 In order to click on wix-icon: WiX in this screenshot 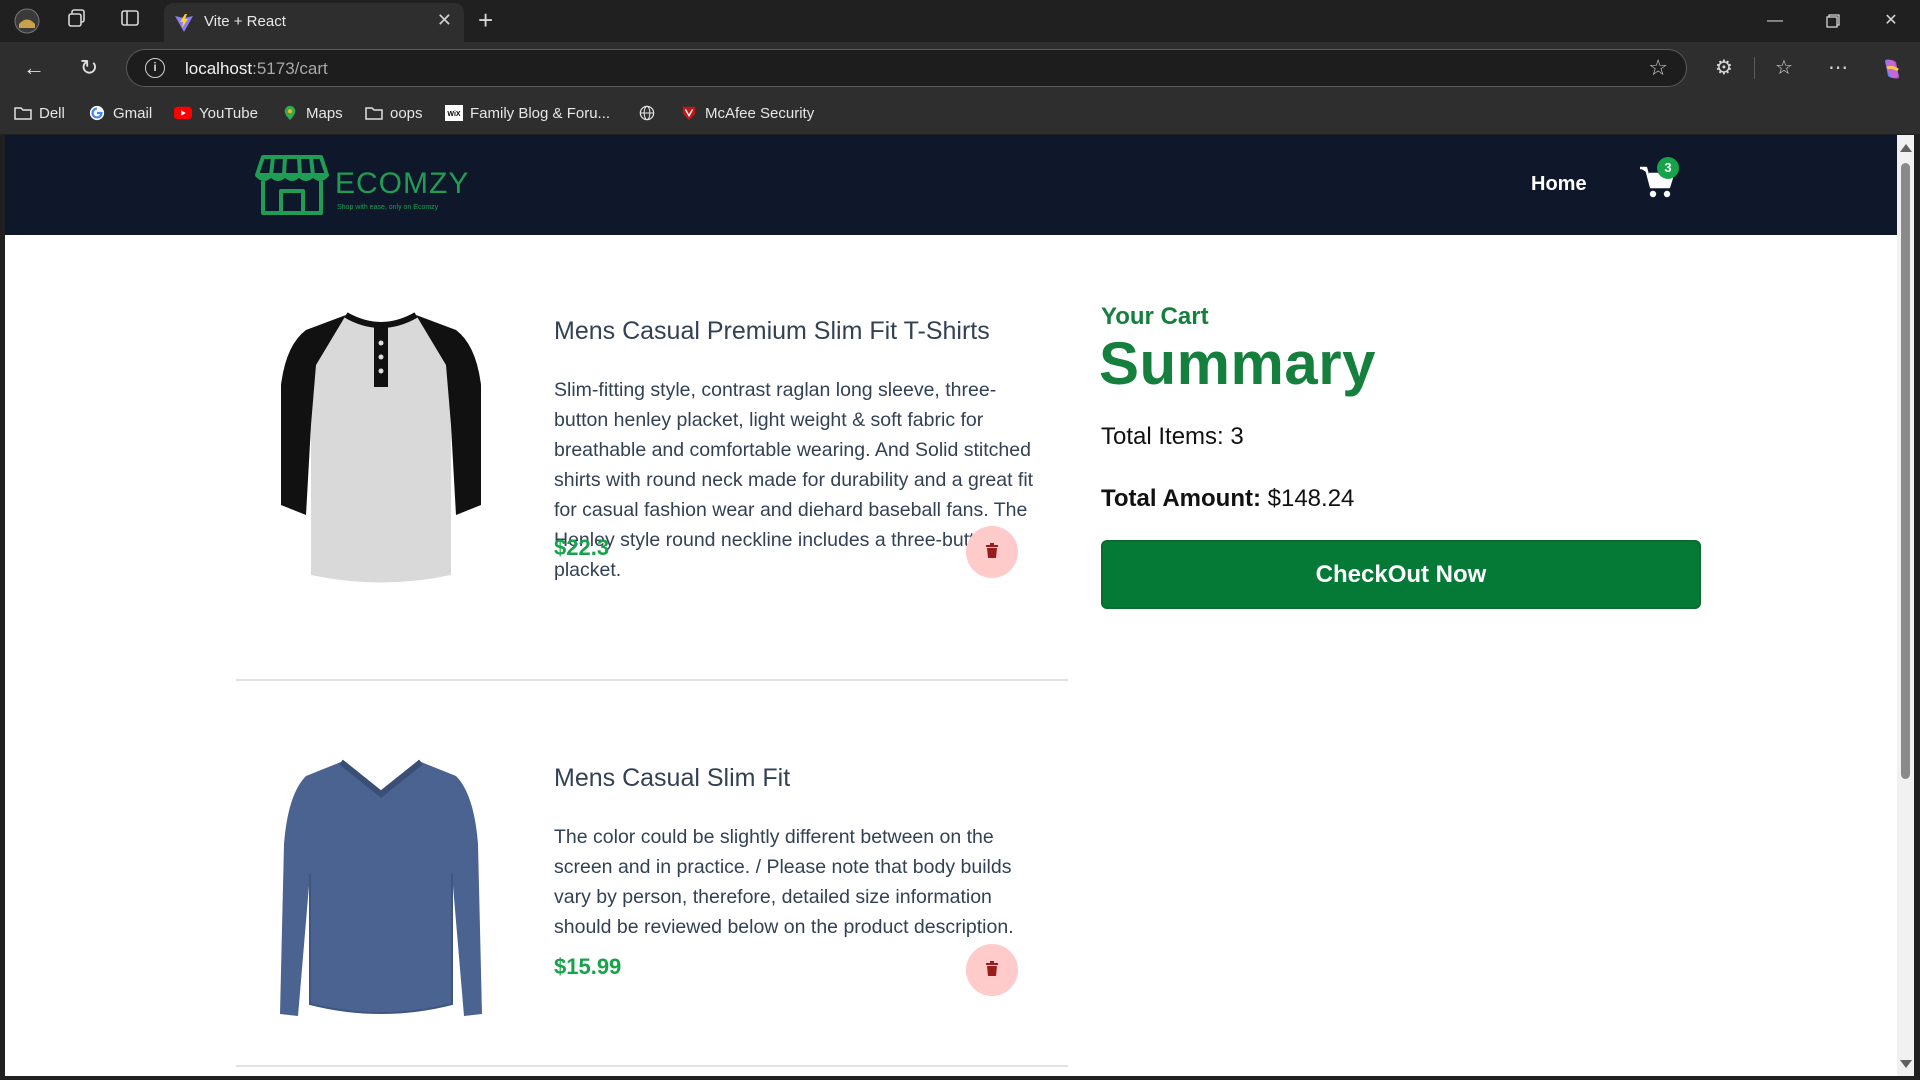, I will do `click(454, 113)`.